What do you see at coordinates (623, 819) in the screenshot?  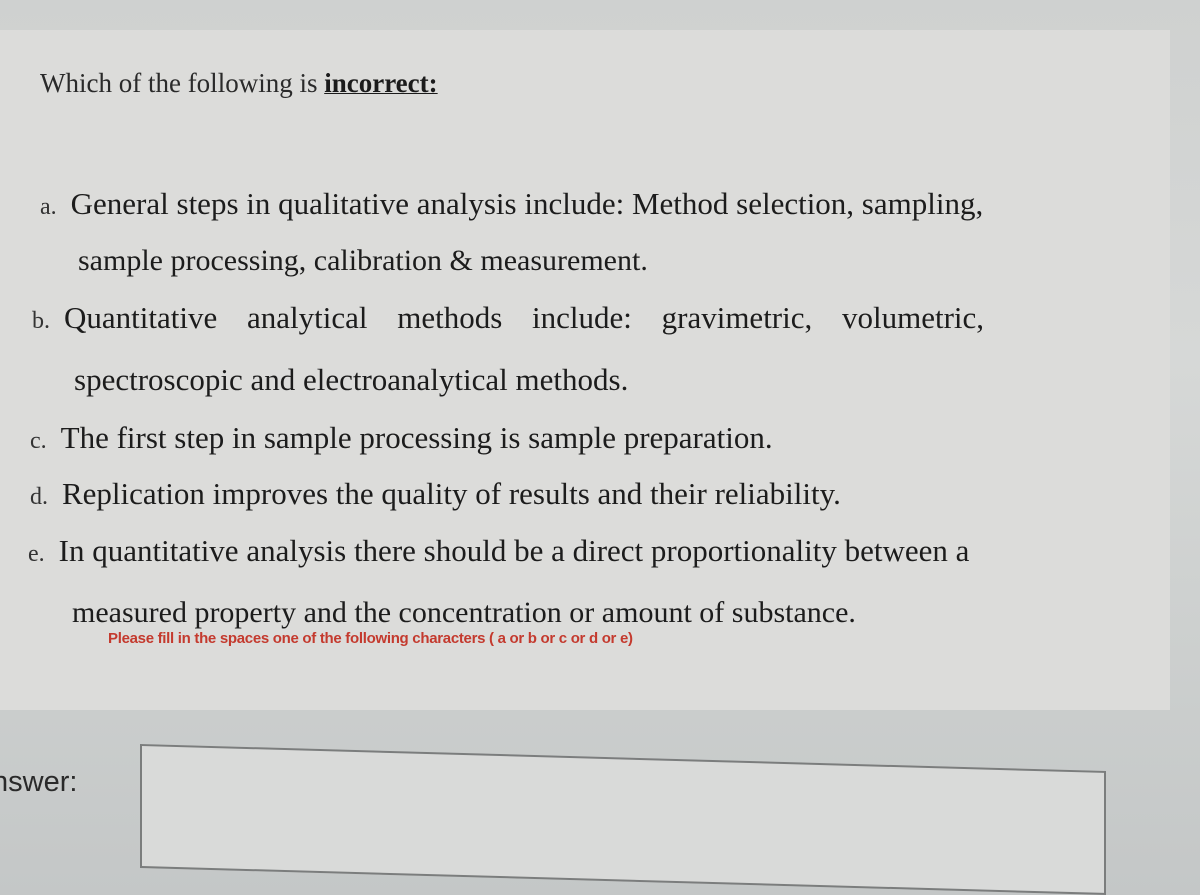 I see `answer-input` at bounding box center [623, 819].